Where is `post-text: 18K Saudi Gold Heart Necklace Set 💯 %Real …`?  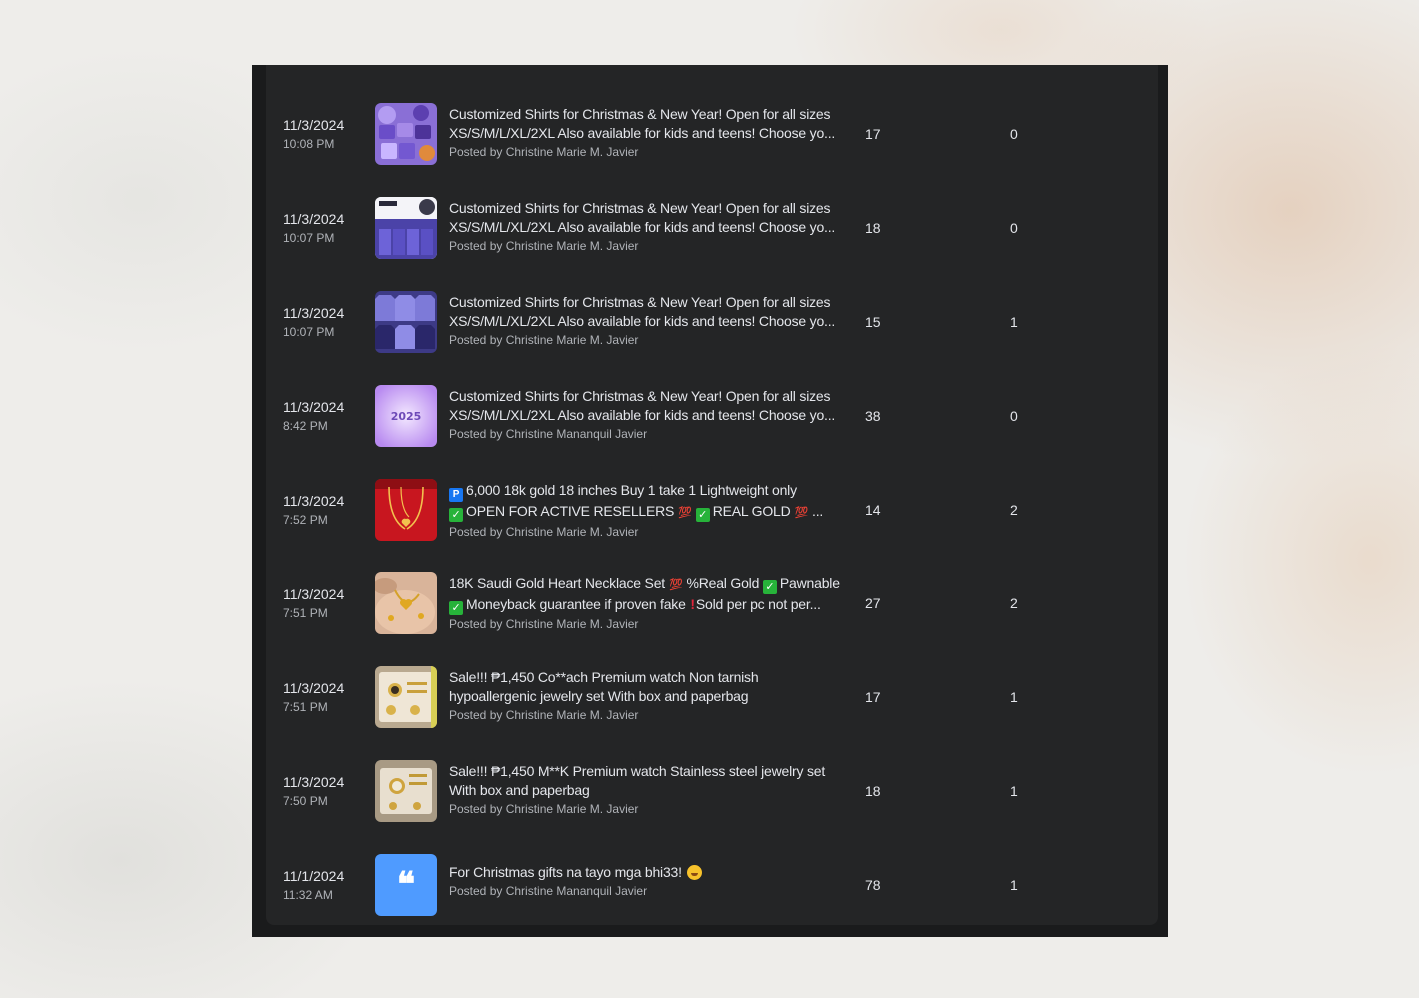 post-text: 18K Saudi Gold Heart Necklace Set 💯 %Real … is located at coordinates (651, 603).